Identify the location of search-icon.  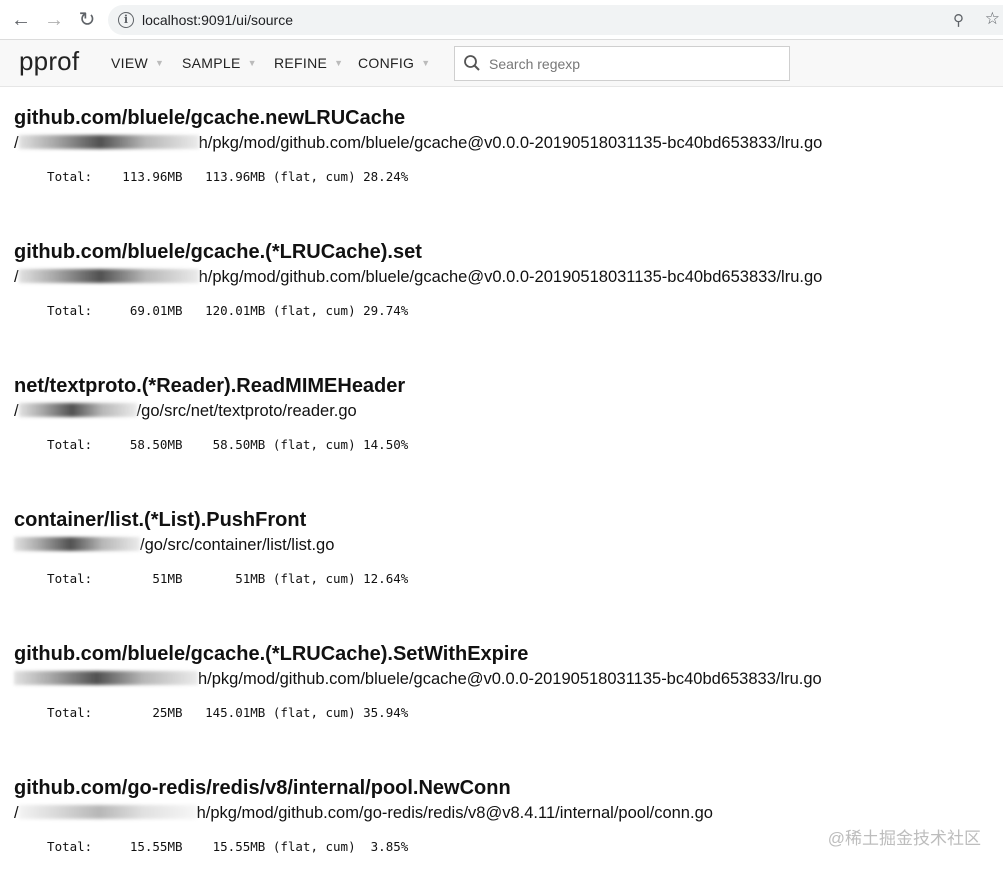
(472, 63).